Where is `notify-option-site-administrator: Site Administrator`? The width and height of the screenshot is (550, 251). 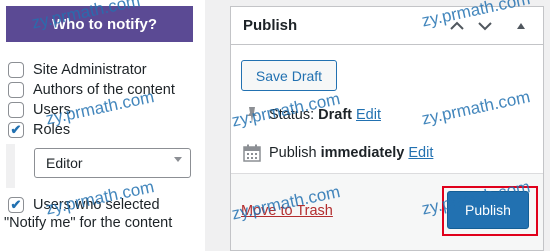
notify-option-site-administrator: Site Administrator is located at coordinates (77, 70).